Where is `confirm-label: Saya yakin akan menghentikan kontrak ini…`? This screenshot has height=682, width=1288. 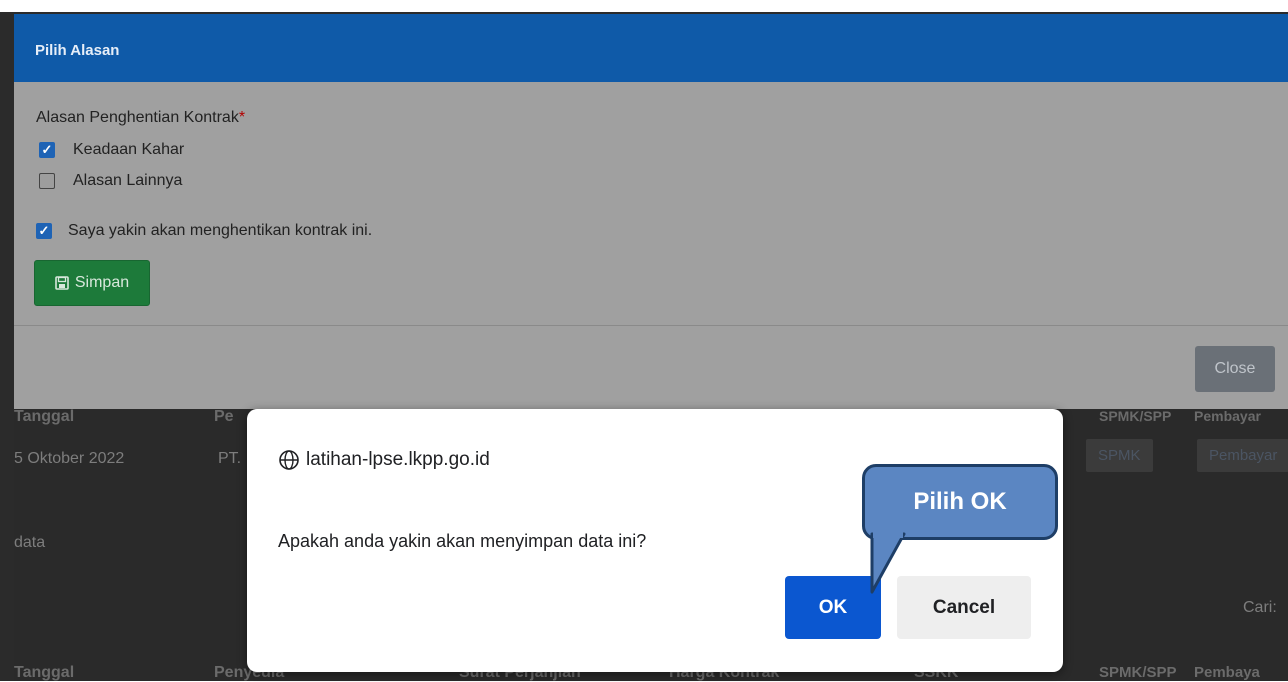
confirm-label: Saya yakin akan menghentikan kontrak ini… is located at coordinates (220, 230).